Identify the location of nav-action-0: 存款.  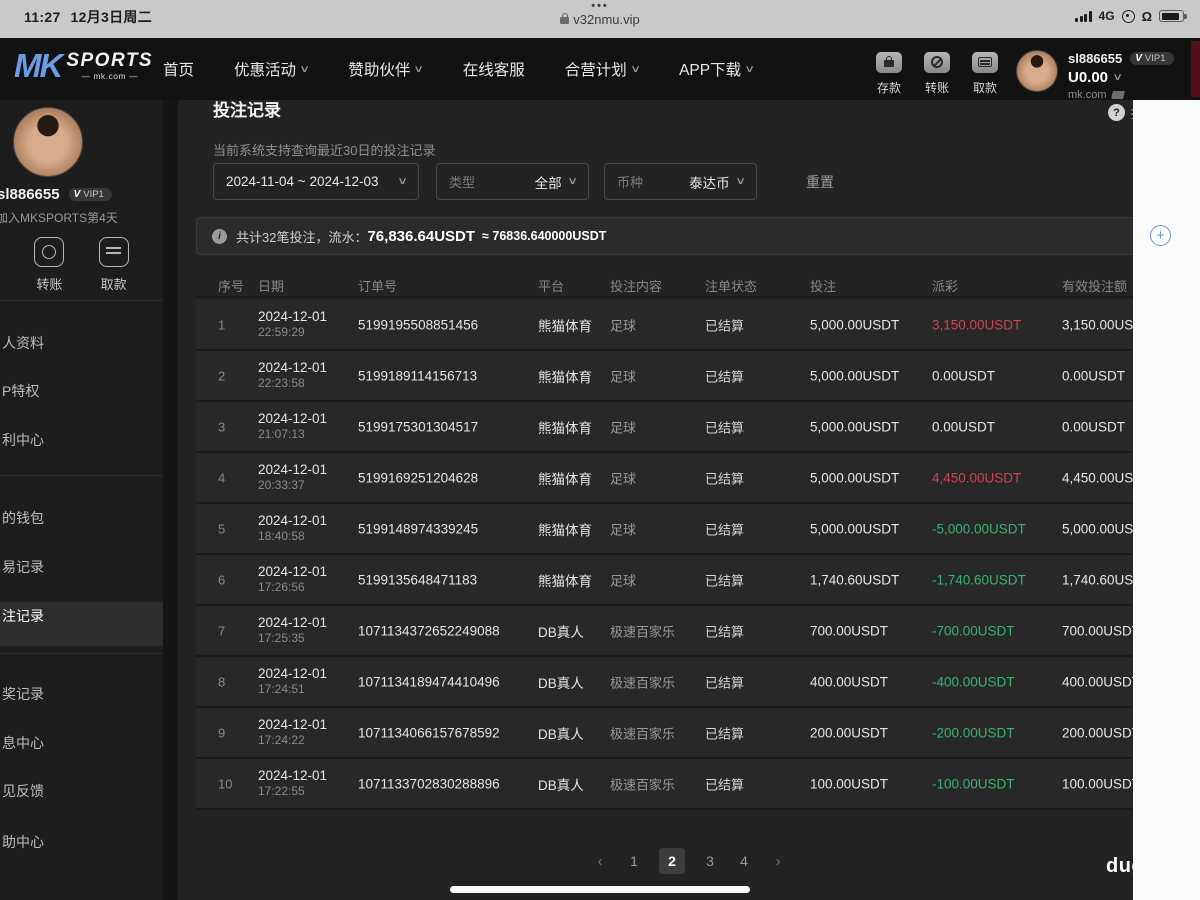
(889, 74).